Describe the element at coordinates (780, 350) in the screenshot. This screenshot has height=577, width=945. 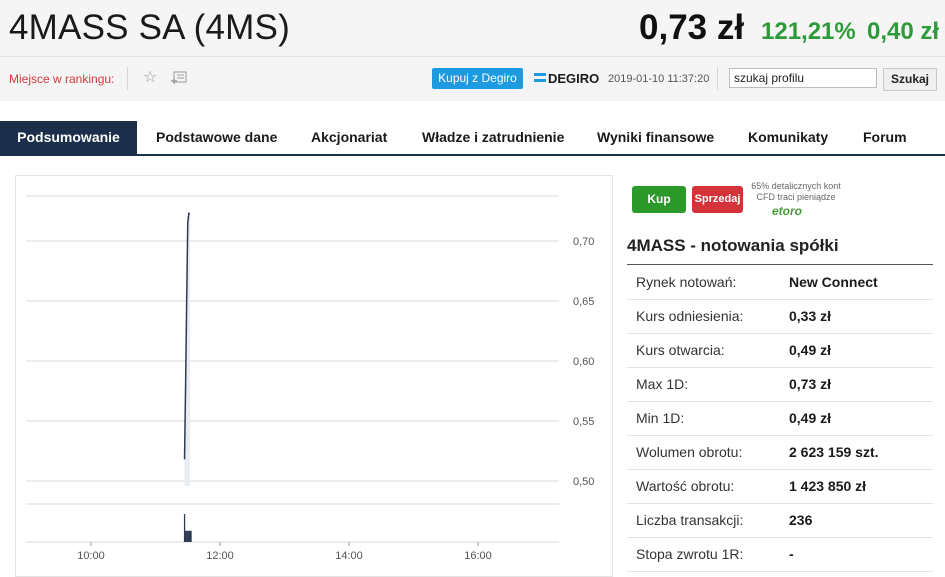
I see `quote-row: Kurs otwarcia: 0,49 zł` at that location.